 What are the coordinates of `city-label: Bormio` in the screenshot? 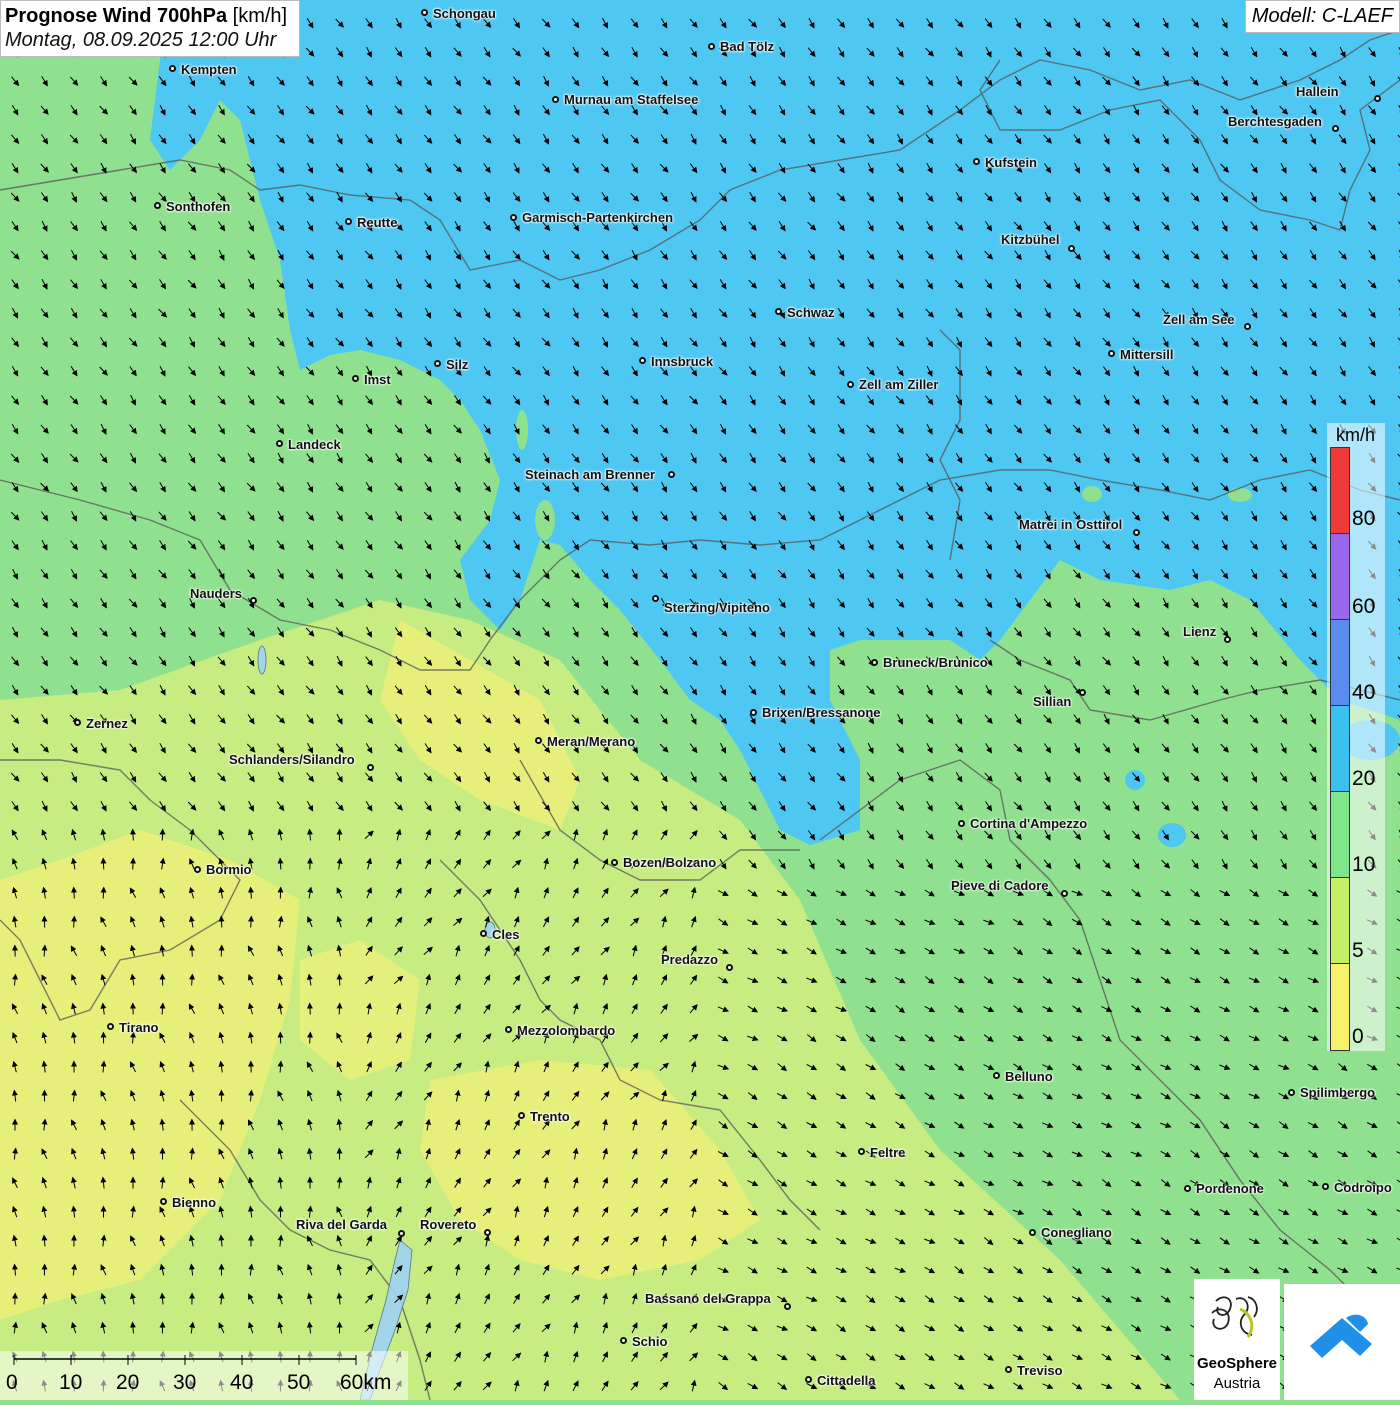 It's located at (229, 869).